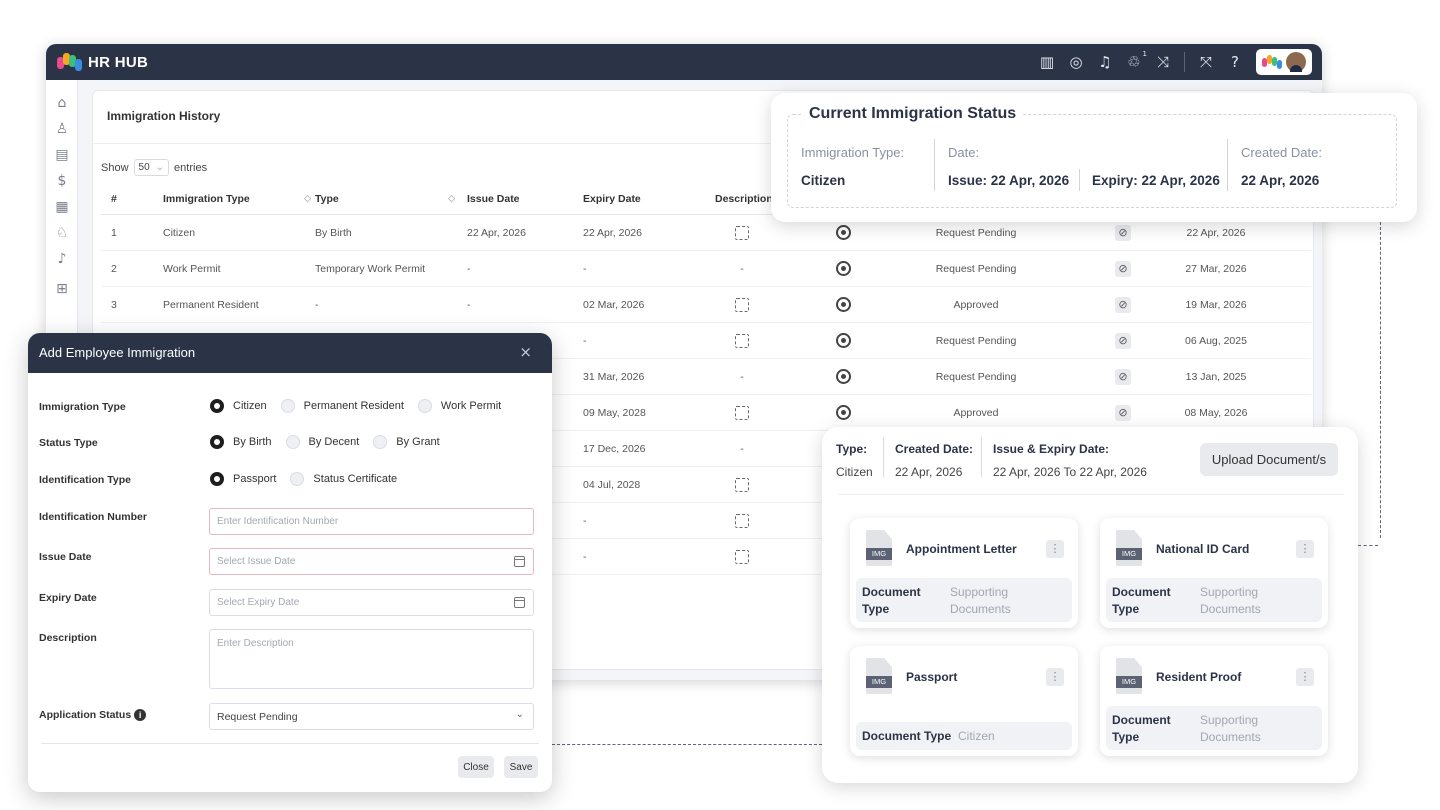 This screenshot has height=810, width=1440. I want to click on row-status: Approved, so click(976, 304).